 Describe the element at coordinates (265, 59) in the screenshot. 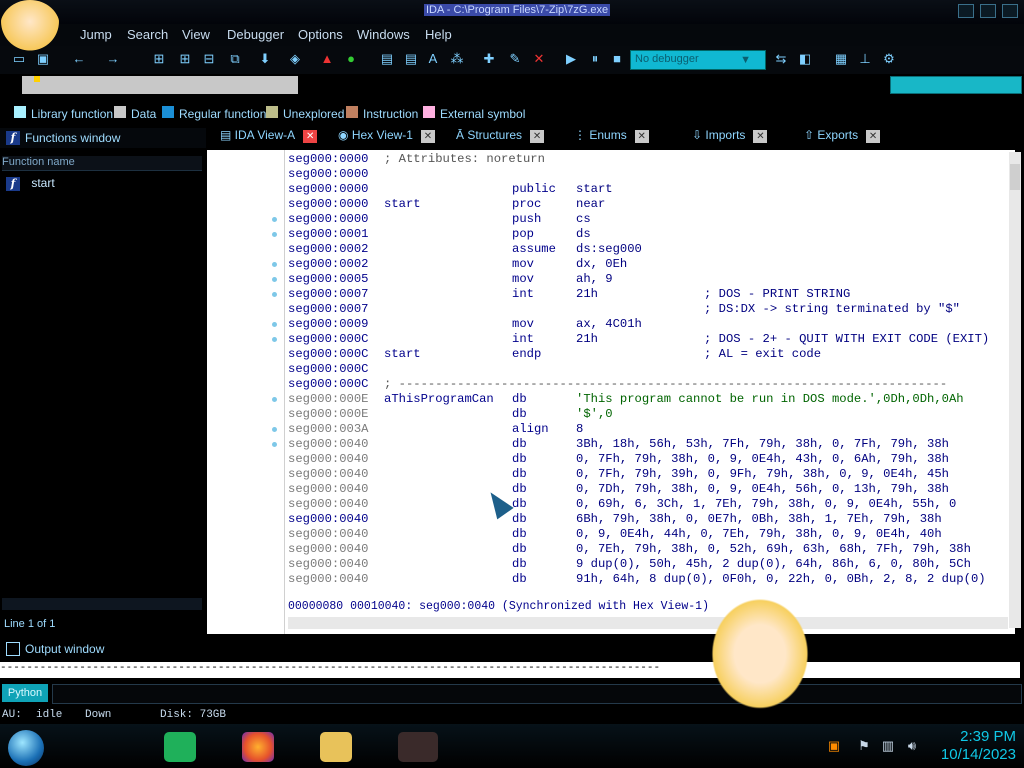

I see `download-icon: ⬇` at that location.